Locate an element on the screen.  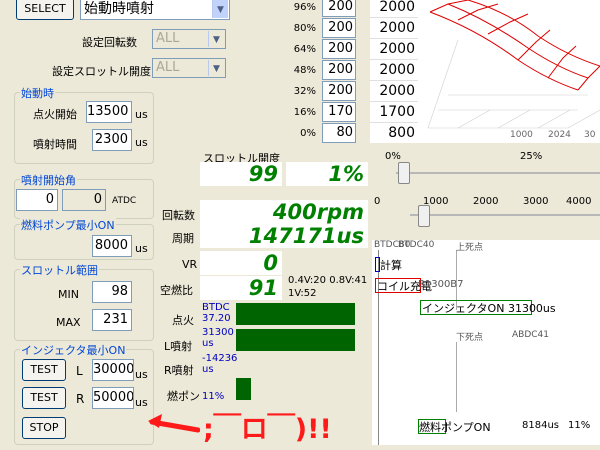
rpm-slider-label-0: 0 is located at coordinates (377, 201).